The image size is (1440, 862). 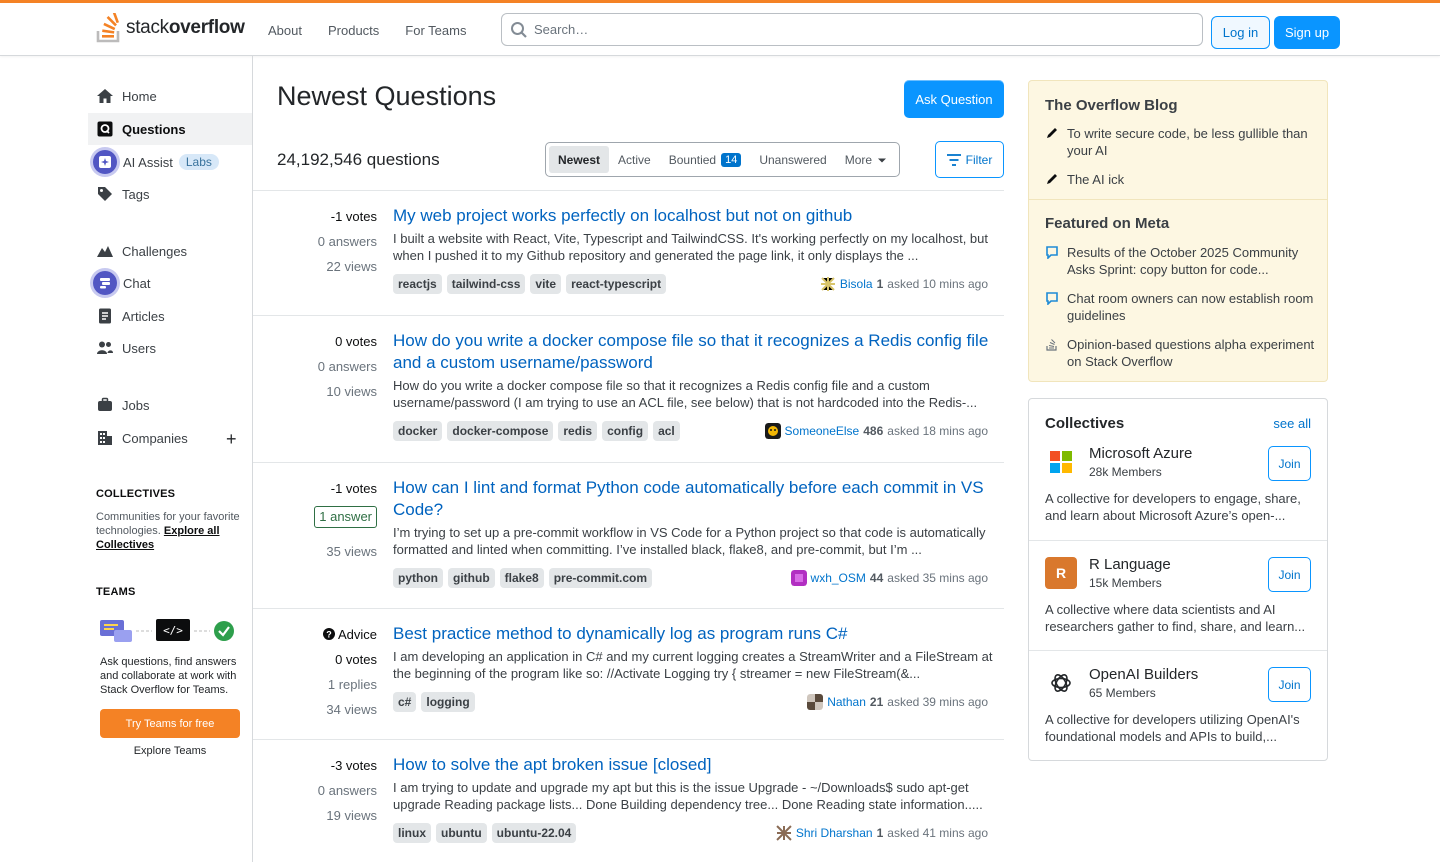 What do you see at coordinates (822, 431) in the screenshot?
I see `user-name-link: SomeoneElse` at bounding box center [822, 431].